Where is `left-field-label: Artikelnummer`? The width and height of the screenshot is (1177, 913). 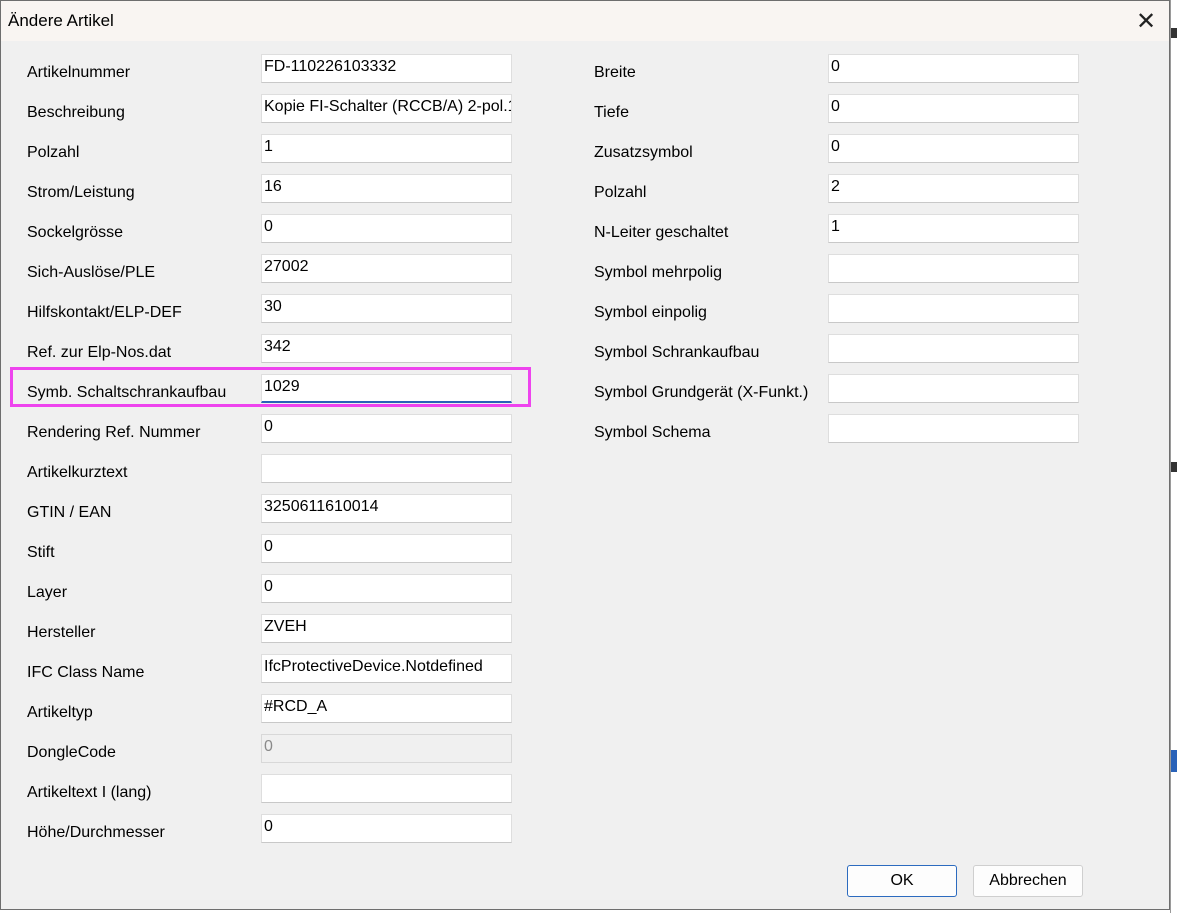
left-field-label: Artikelnummer is located at coordinates (79, 72).